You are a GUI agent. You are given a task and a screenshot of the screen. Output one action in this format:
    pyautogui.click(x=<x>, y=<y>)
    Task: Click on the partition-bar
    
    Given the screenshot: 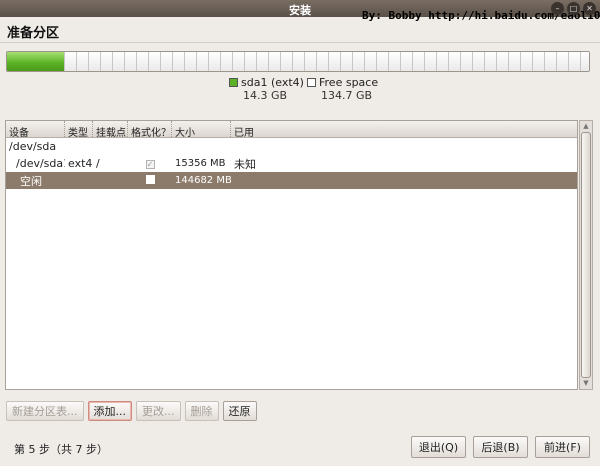 What is the action you would take?
    pyautogui.click(x=298, y=61)
    